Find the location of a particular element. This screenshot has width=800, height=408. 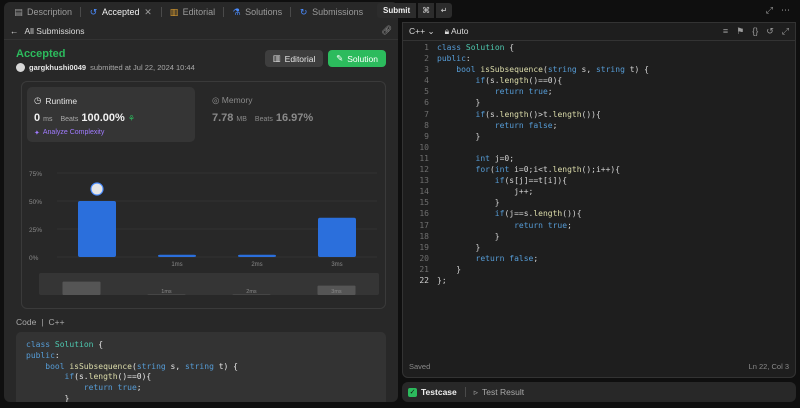

memory-card: ◎ Memory 7.78 MB Beats 16.97% is located at coordinates (296, 114).